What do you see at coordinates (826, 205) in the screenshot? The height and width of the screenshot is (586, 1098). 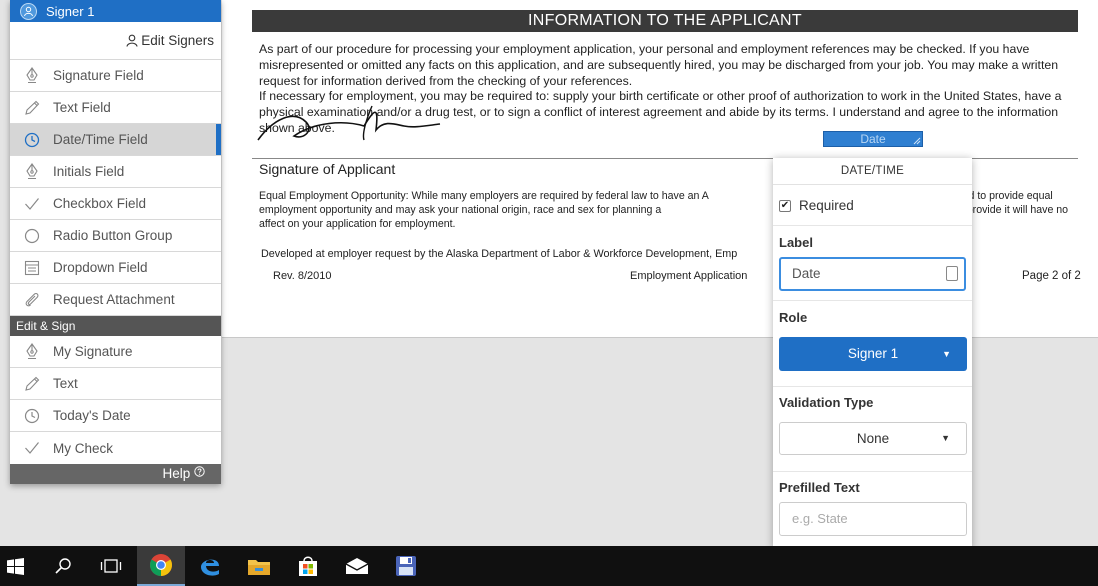 I see `required-label: Required` at bounding box center [826, 205].